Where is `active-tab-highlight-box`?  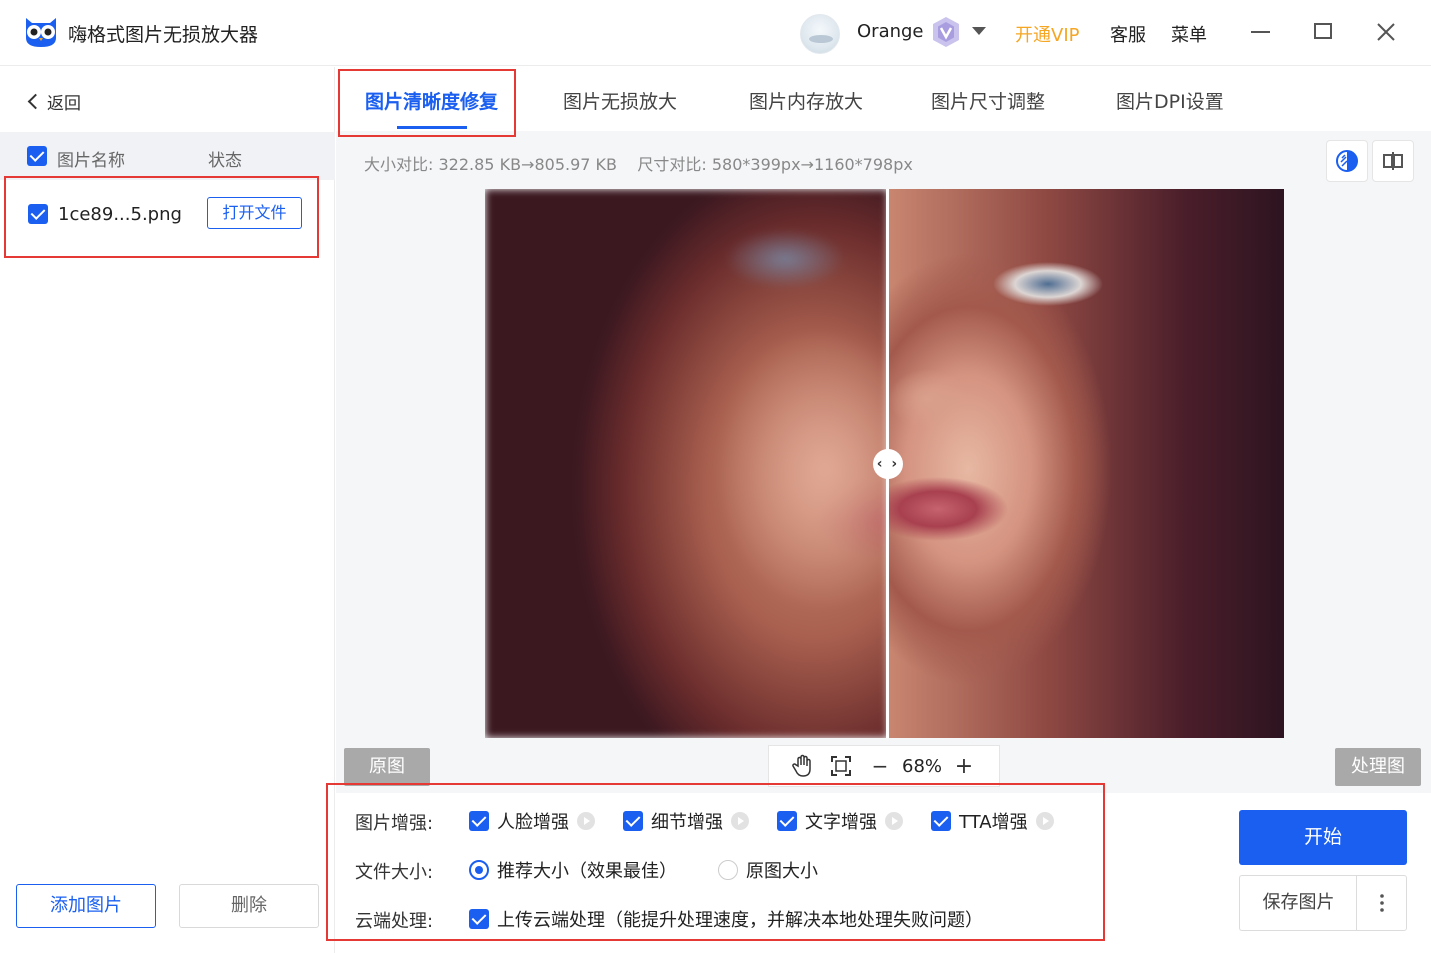 active-tab-highlight-box is located at coordinates (427, 103).